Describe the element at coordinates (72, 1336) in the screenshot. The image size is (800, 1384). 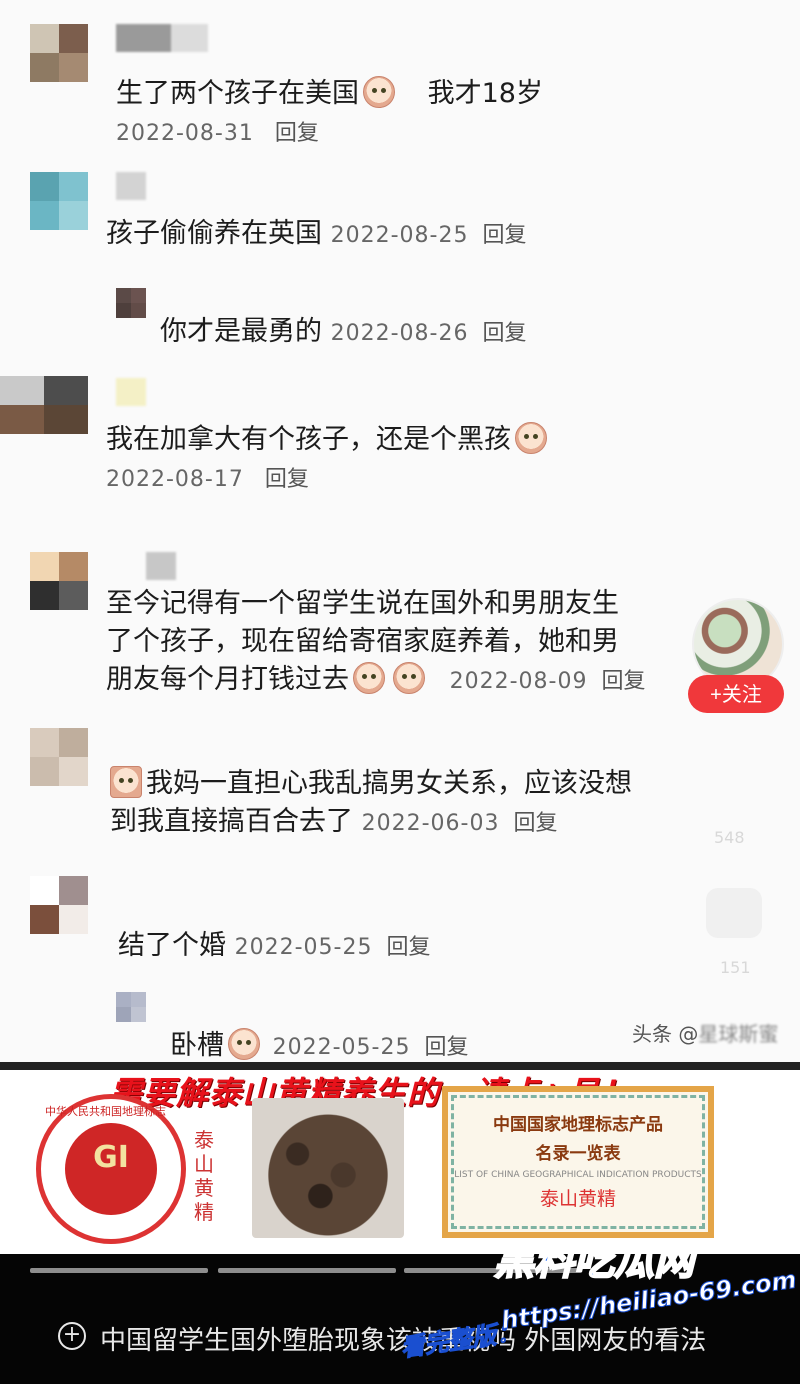
I see `add-circle-icon: +` at that location.